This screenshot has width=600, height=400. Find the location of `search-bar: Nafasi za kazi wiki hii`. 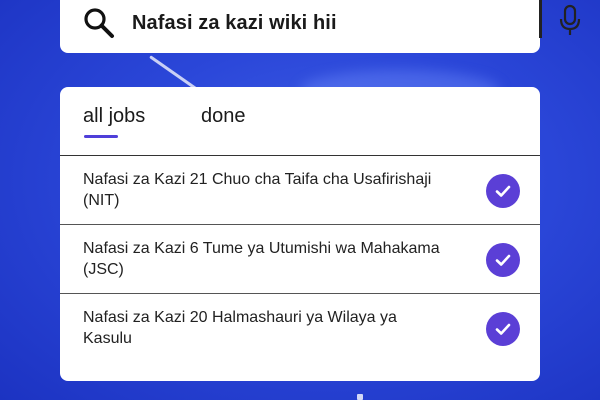

search-bar: Nafasi za kazi wiki hii is located at coordinates (320, 26).